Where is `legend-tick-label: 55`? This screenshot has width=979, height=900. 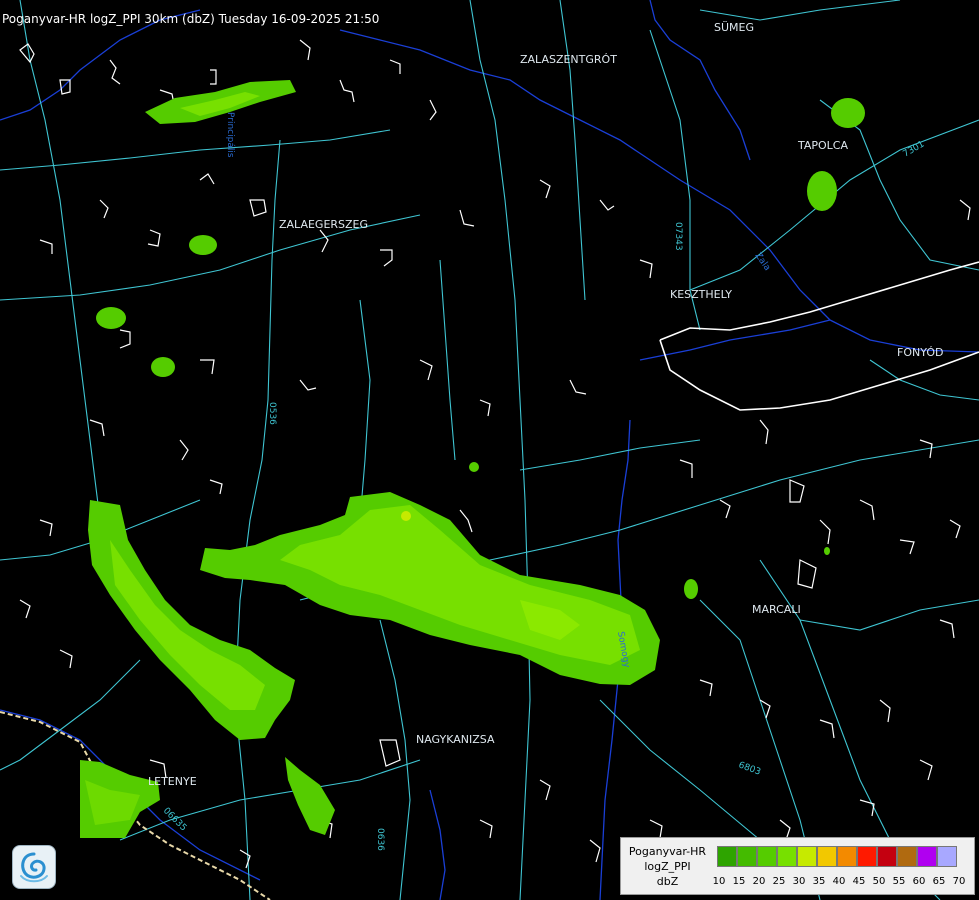 legend-tick-label: 55 is located at coordinates (899, 881).